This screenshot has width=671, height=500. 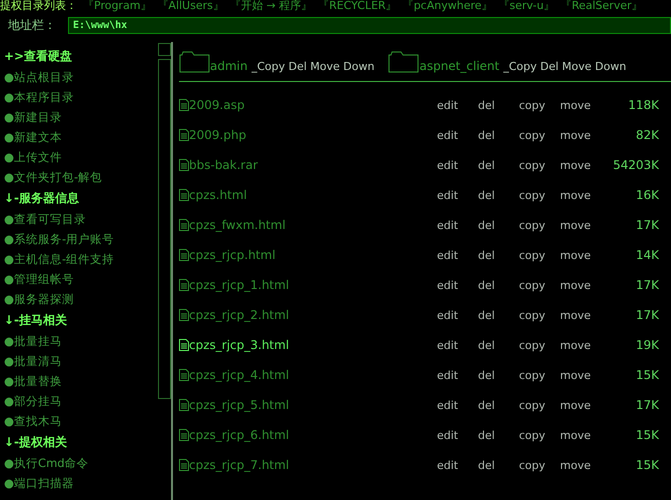 What do you see at coordinates (308, 465) in the screenshot?
I see `file-link: cpzs_rjcp_7.html` at bounding box center [308, 465].